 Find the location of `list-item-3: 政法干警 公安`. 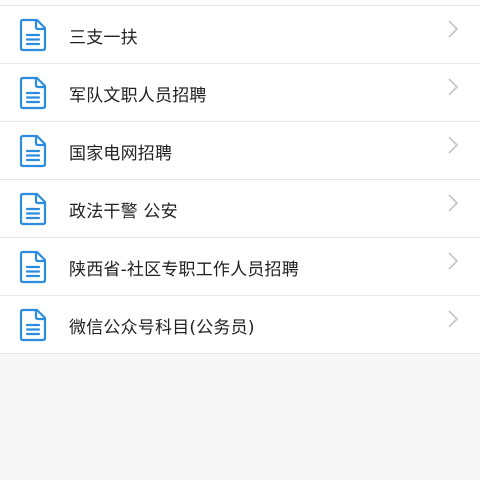

list-item-3: 政法干警 公安 is located at coordinates (240, 209).